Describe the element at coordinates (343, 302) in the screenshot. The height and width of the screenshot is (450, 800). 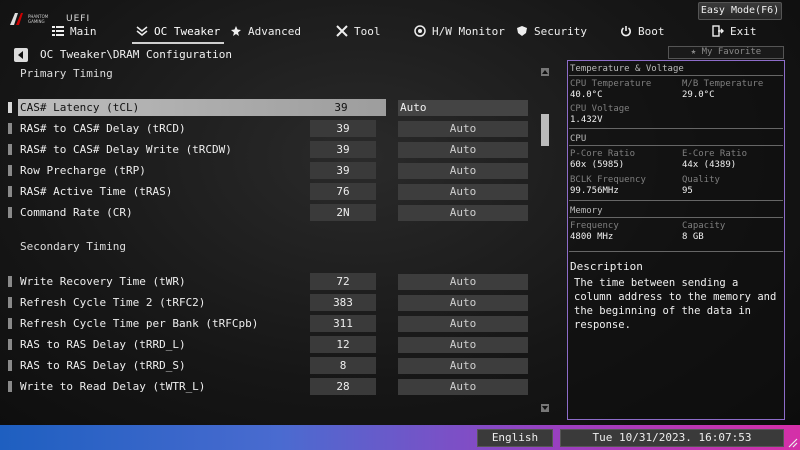
I see `setting-value: 383` at that location.